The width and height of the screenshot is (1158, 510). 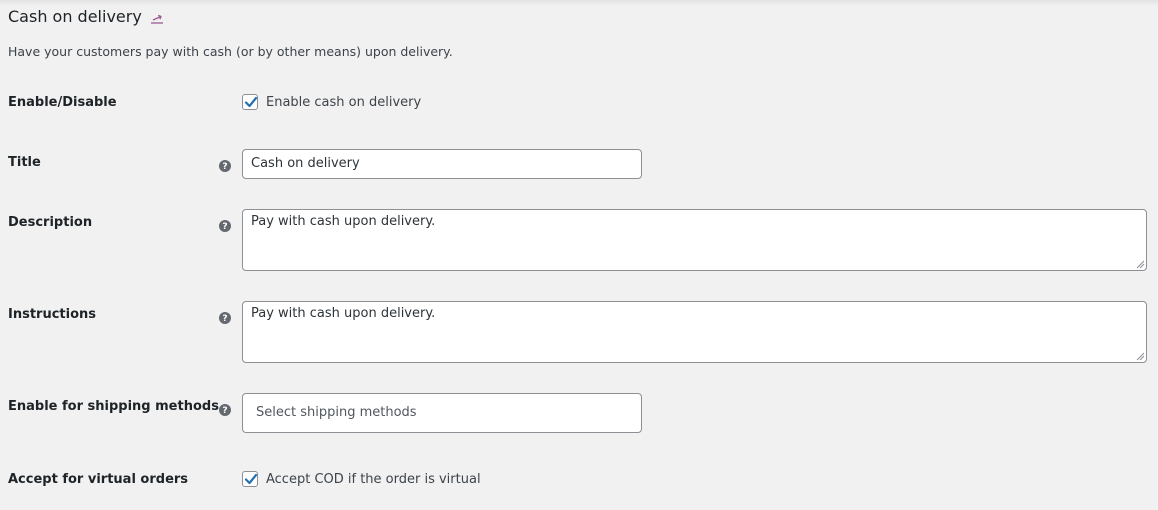 What do you see at coordinates (343, 221) in the screenshot?
I see `description-text: Pay with cash upon delivery.` at bounding box center [343, 221].